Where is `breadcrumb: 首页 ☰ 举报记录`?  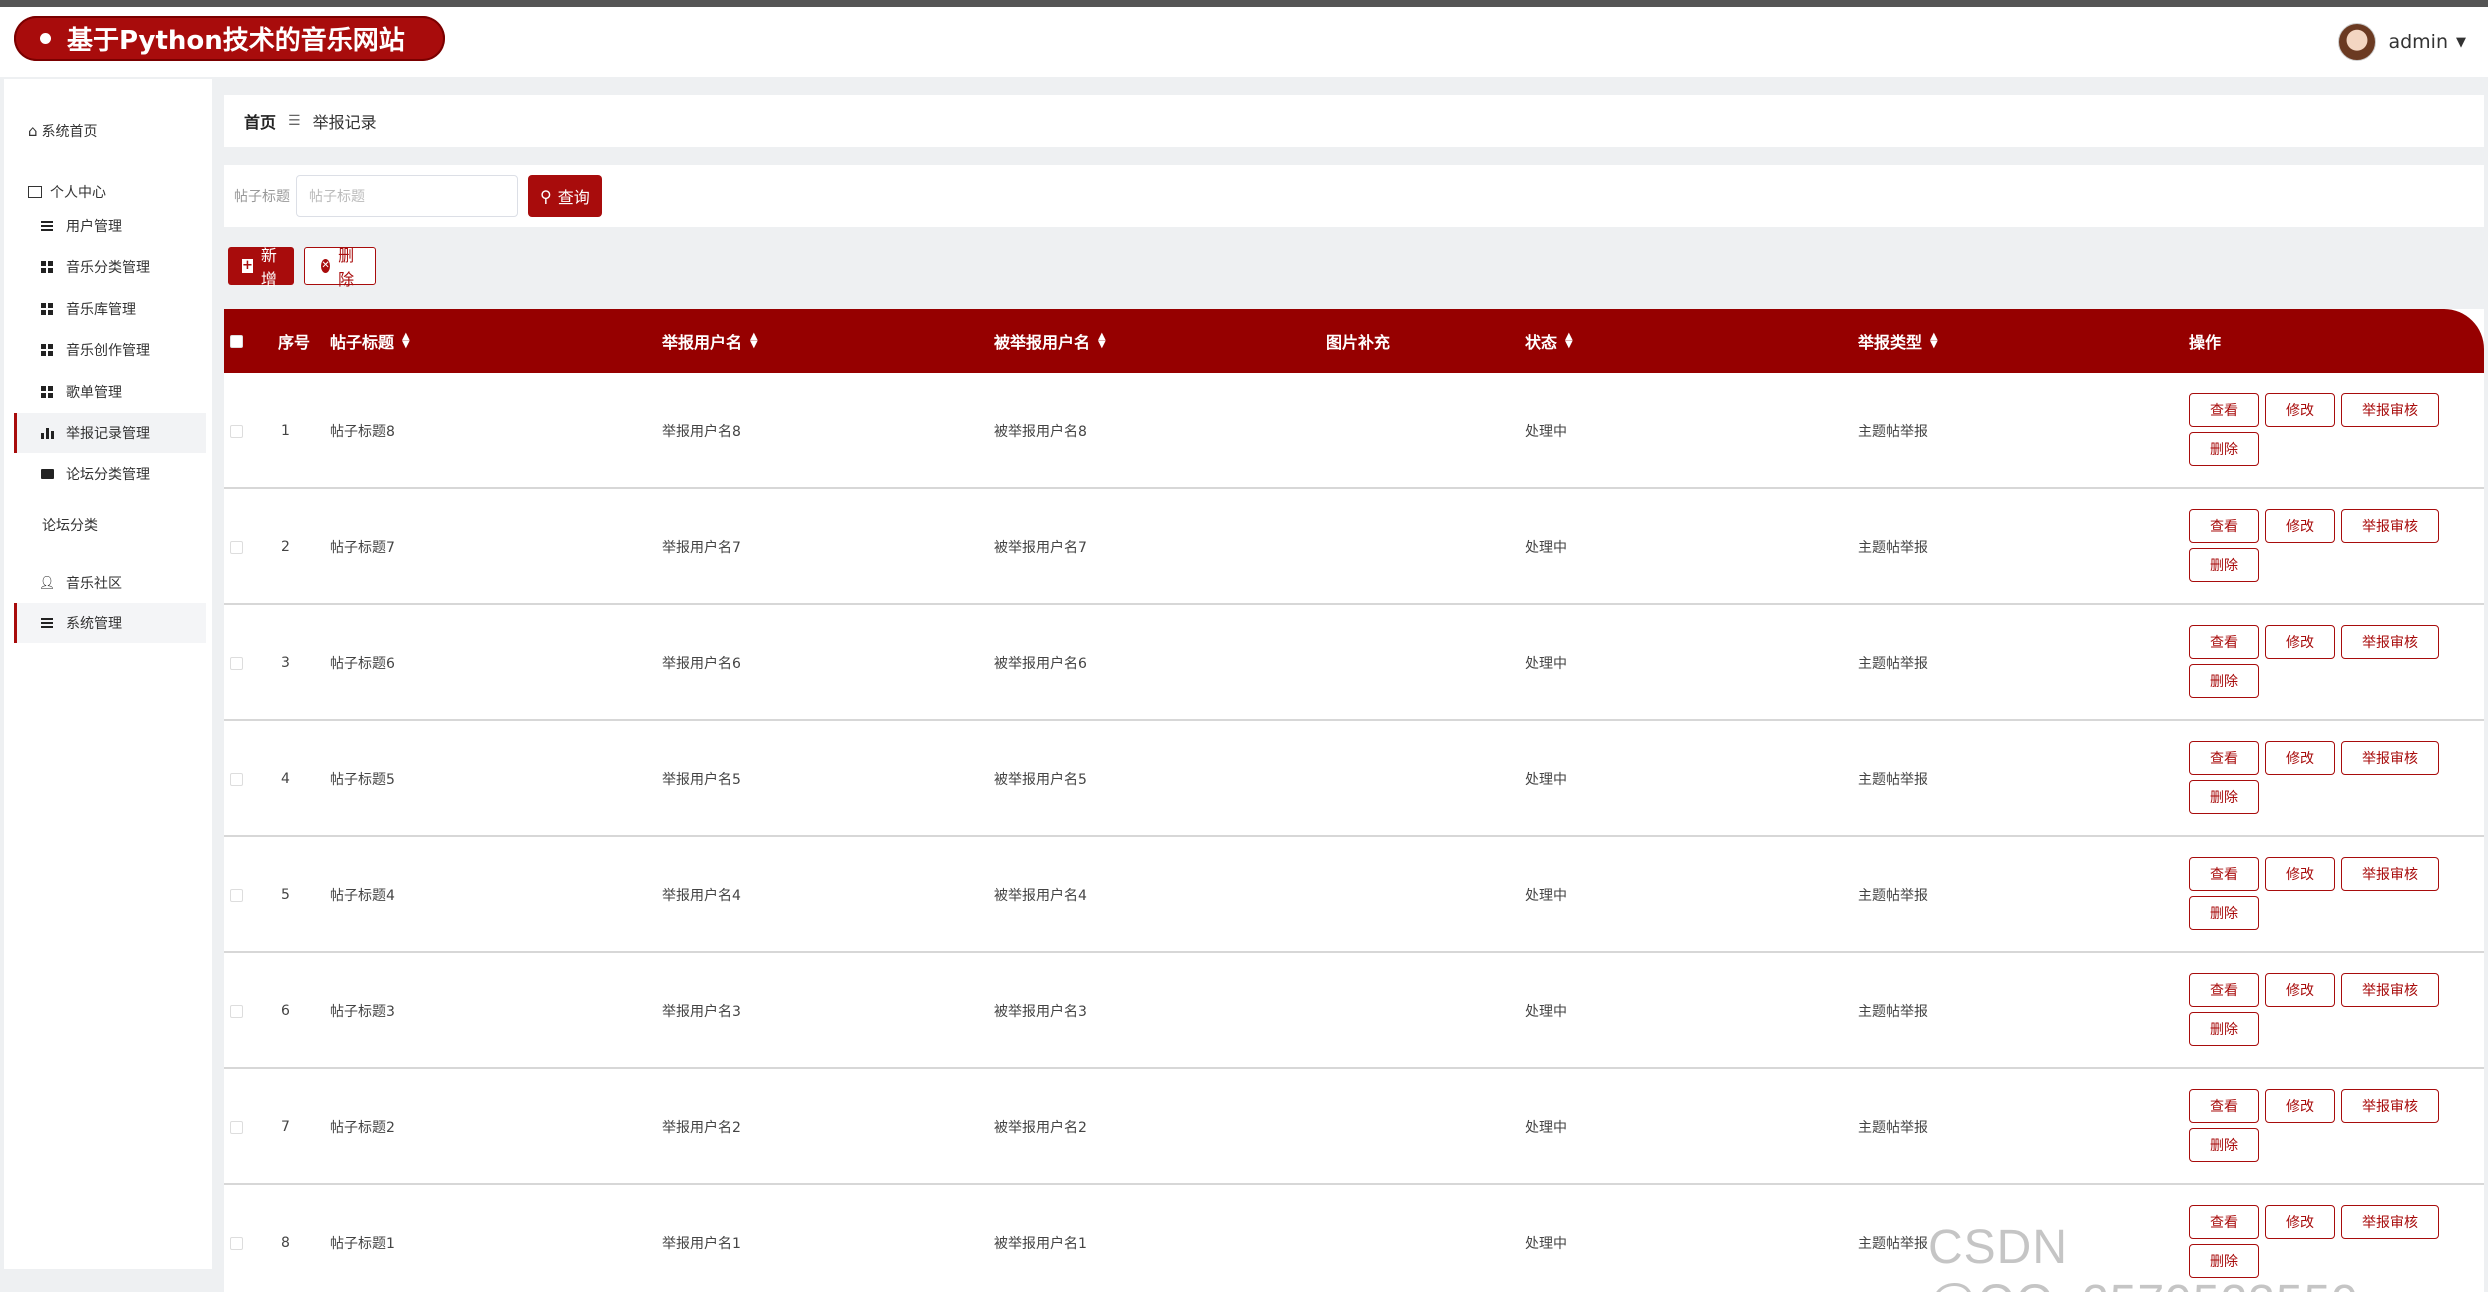
breadcrumb: 首页 ☰ 举报记录 is located at coordinates (1354, 121).